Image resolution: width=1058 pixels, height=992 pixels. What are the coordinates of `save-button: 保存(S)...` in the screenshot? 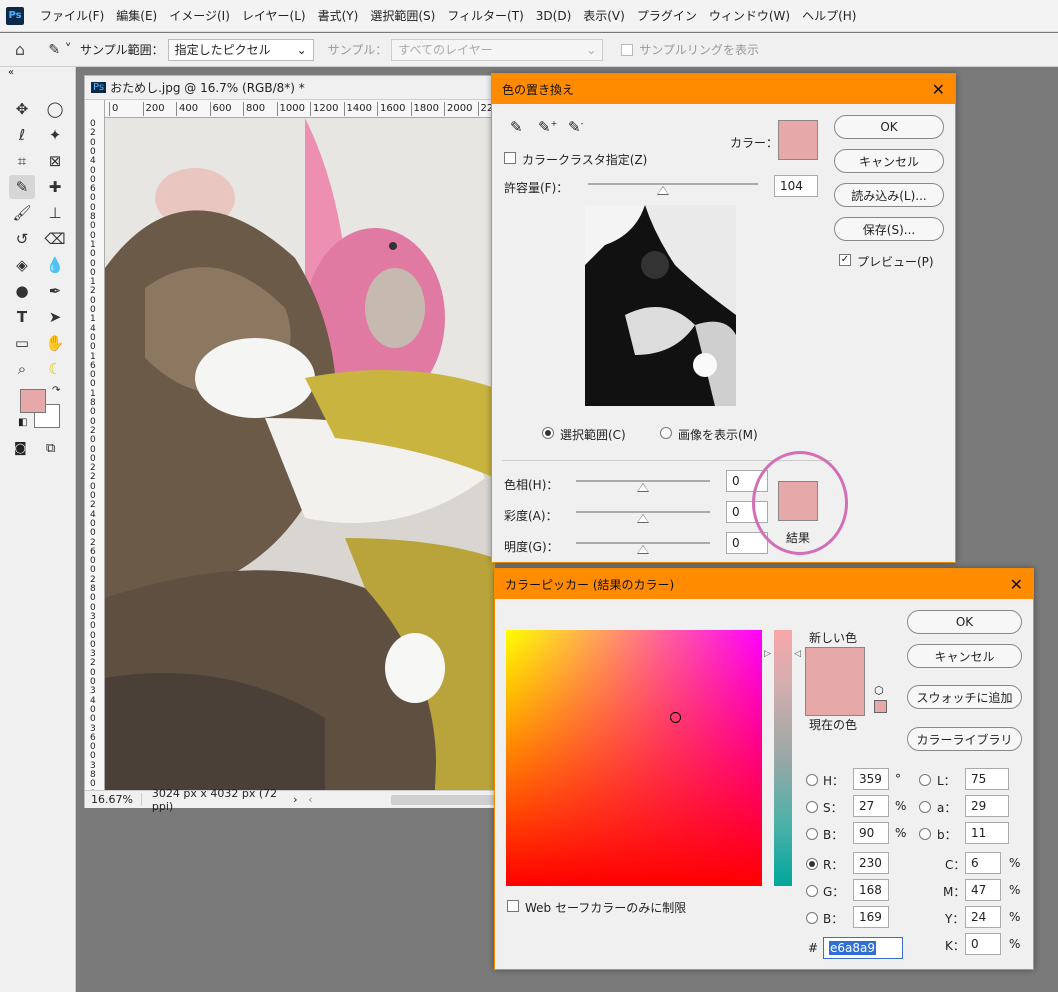 It's located at (889, 229).